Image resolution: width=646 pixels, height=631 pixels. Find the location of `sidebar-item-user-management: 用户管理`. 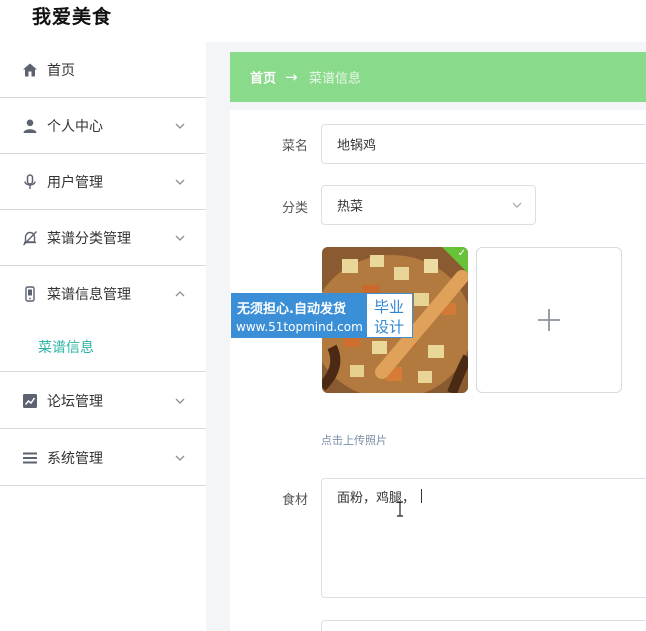

sidebar-item-user-management: 用户管理 is located at coordinates (103, 182).